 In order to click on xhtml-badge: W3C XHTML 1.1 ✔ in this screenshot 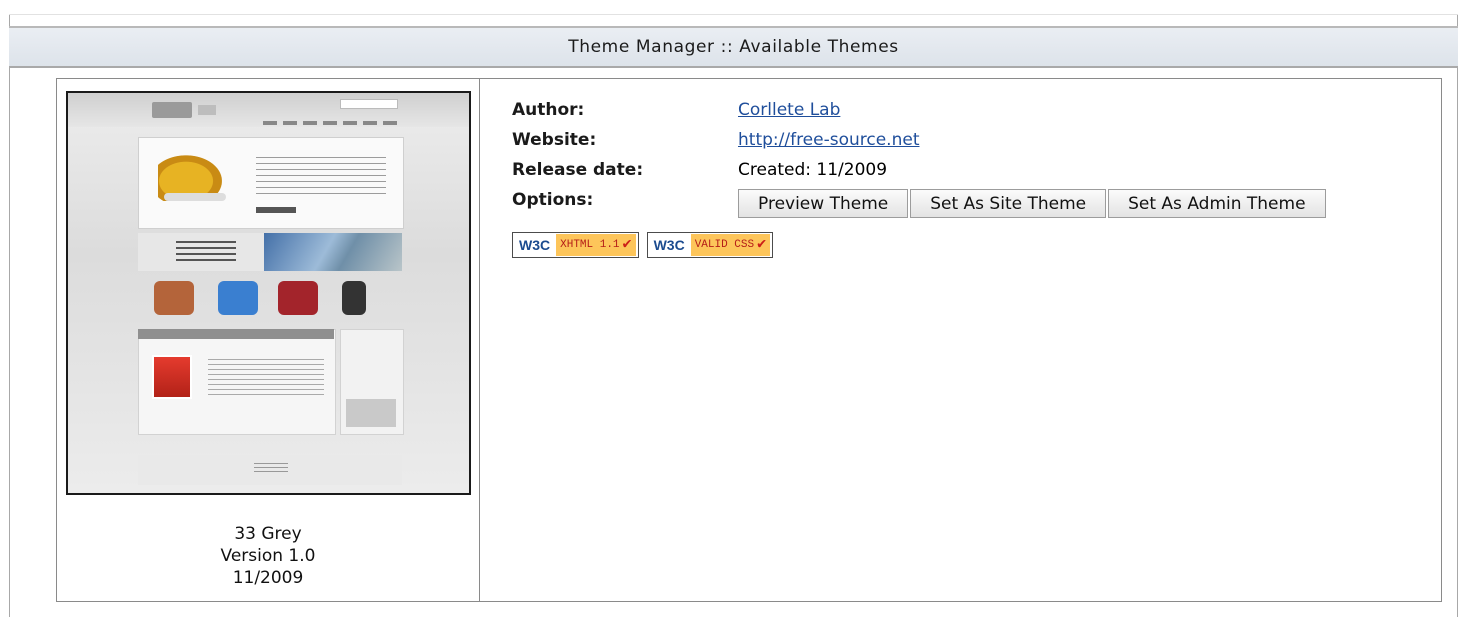, I will do `click(575, 245)`.